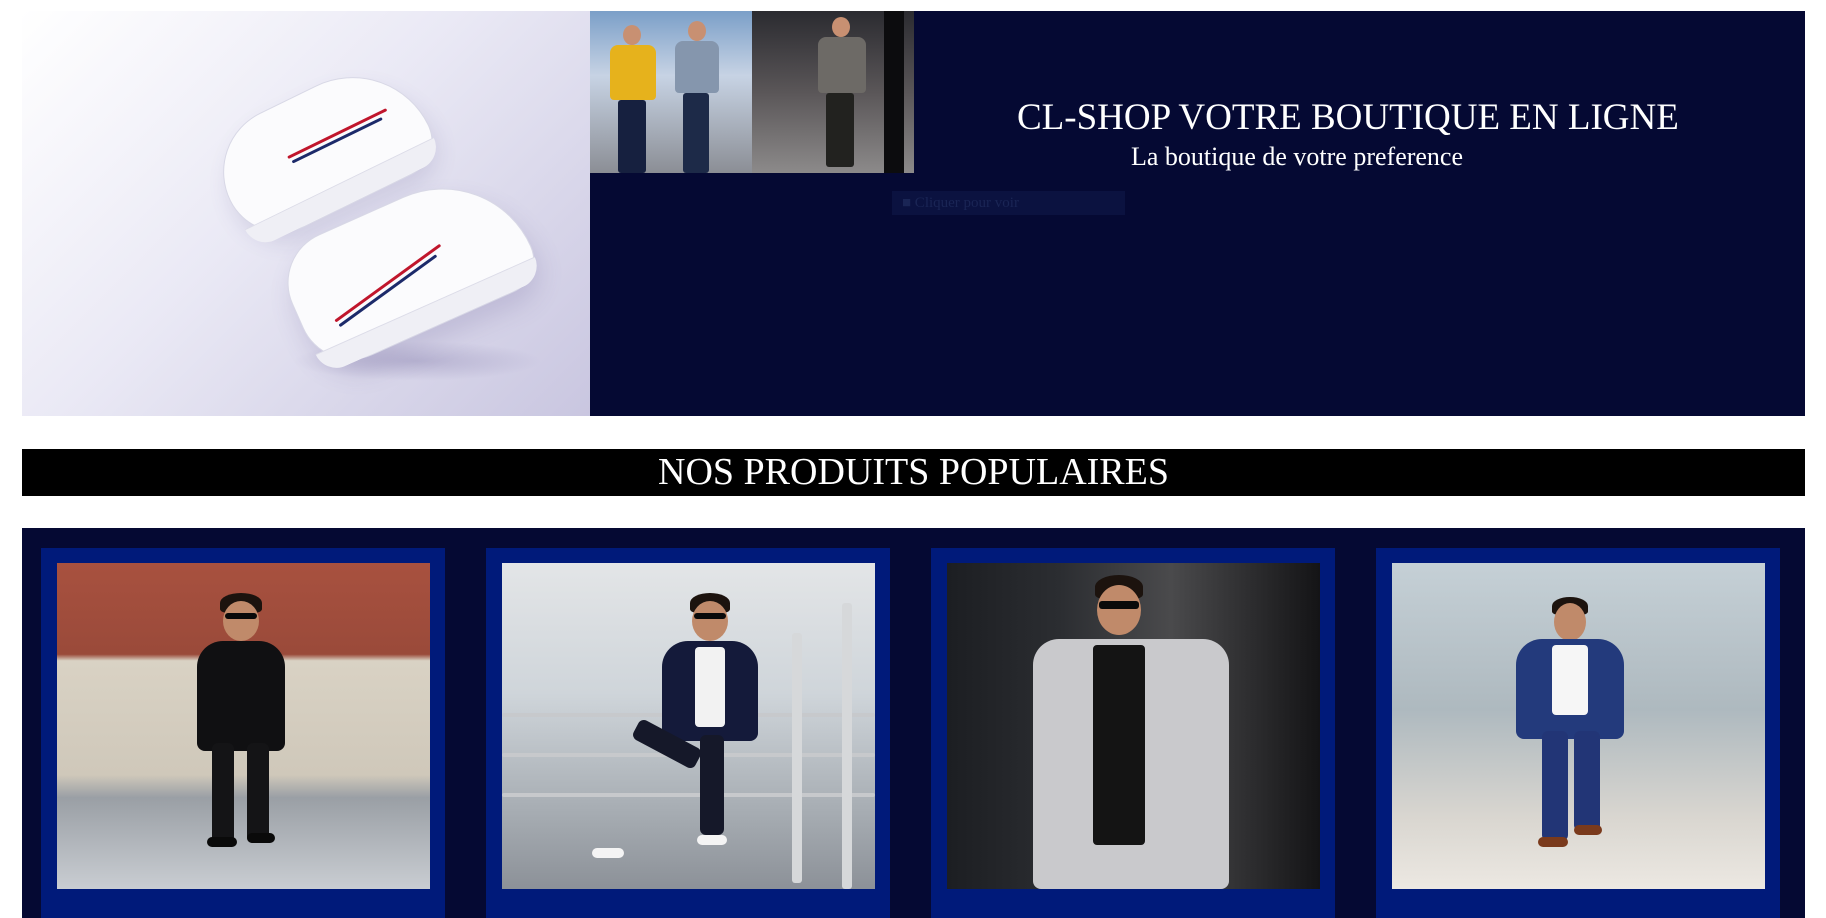 The height and width of the screenshot is (918, 1826). I want to click on product-image-blue-suit, so click(1578, 726).